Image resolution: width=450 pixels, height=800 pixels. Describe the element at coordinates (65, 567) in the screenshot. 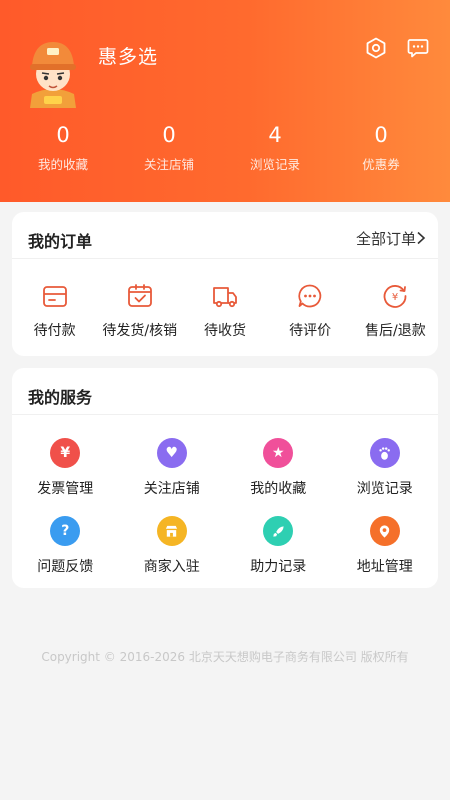

I see `service-label: 问题反馈` at that location.